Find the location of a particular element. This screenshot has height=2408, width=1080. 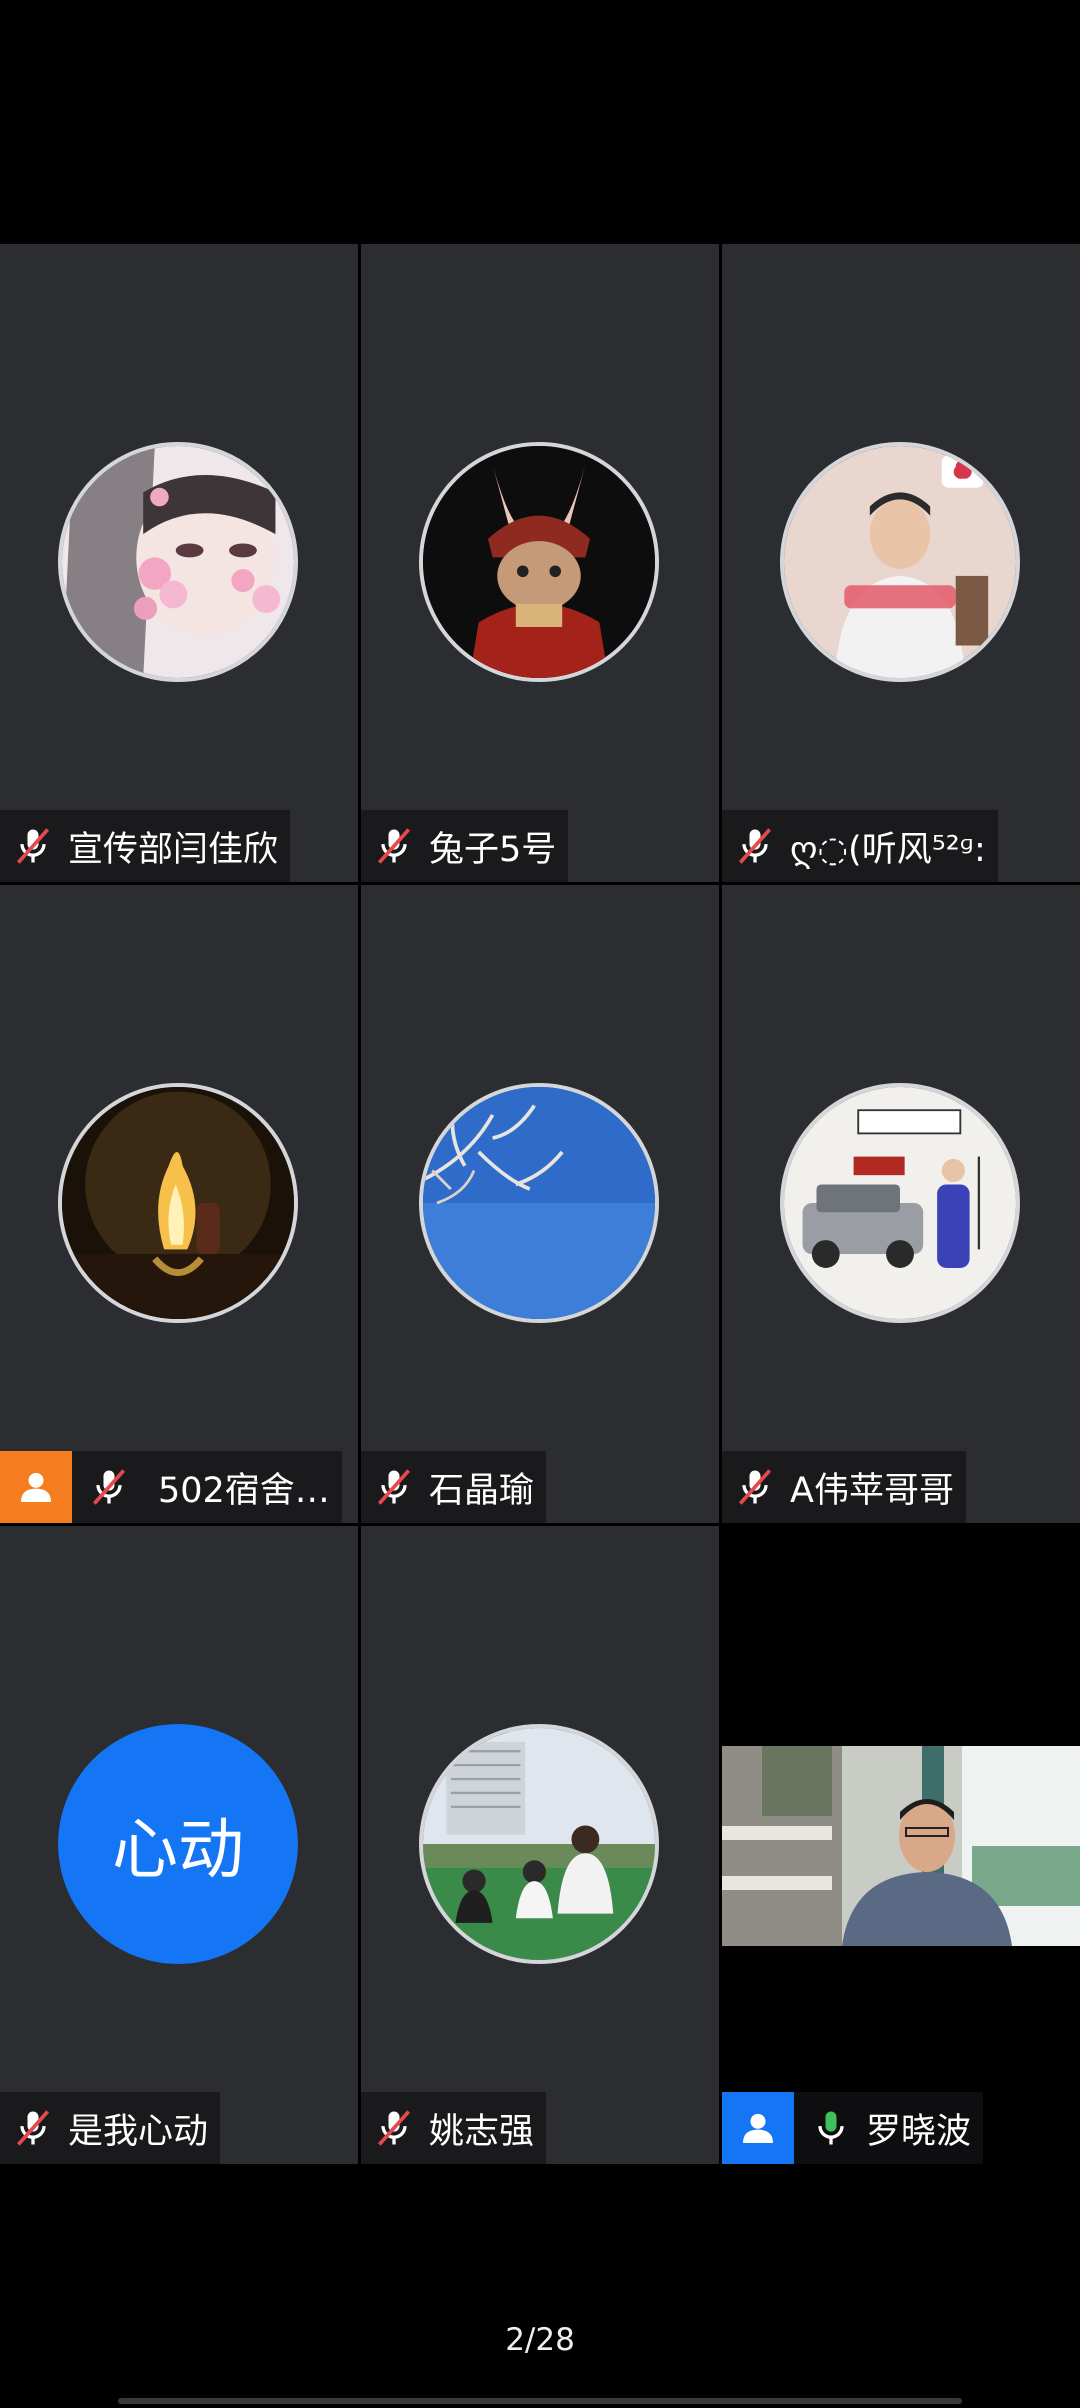

participant-name: 兔子5号 is located at coordinates (493, 849).